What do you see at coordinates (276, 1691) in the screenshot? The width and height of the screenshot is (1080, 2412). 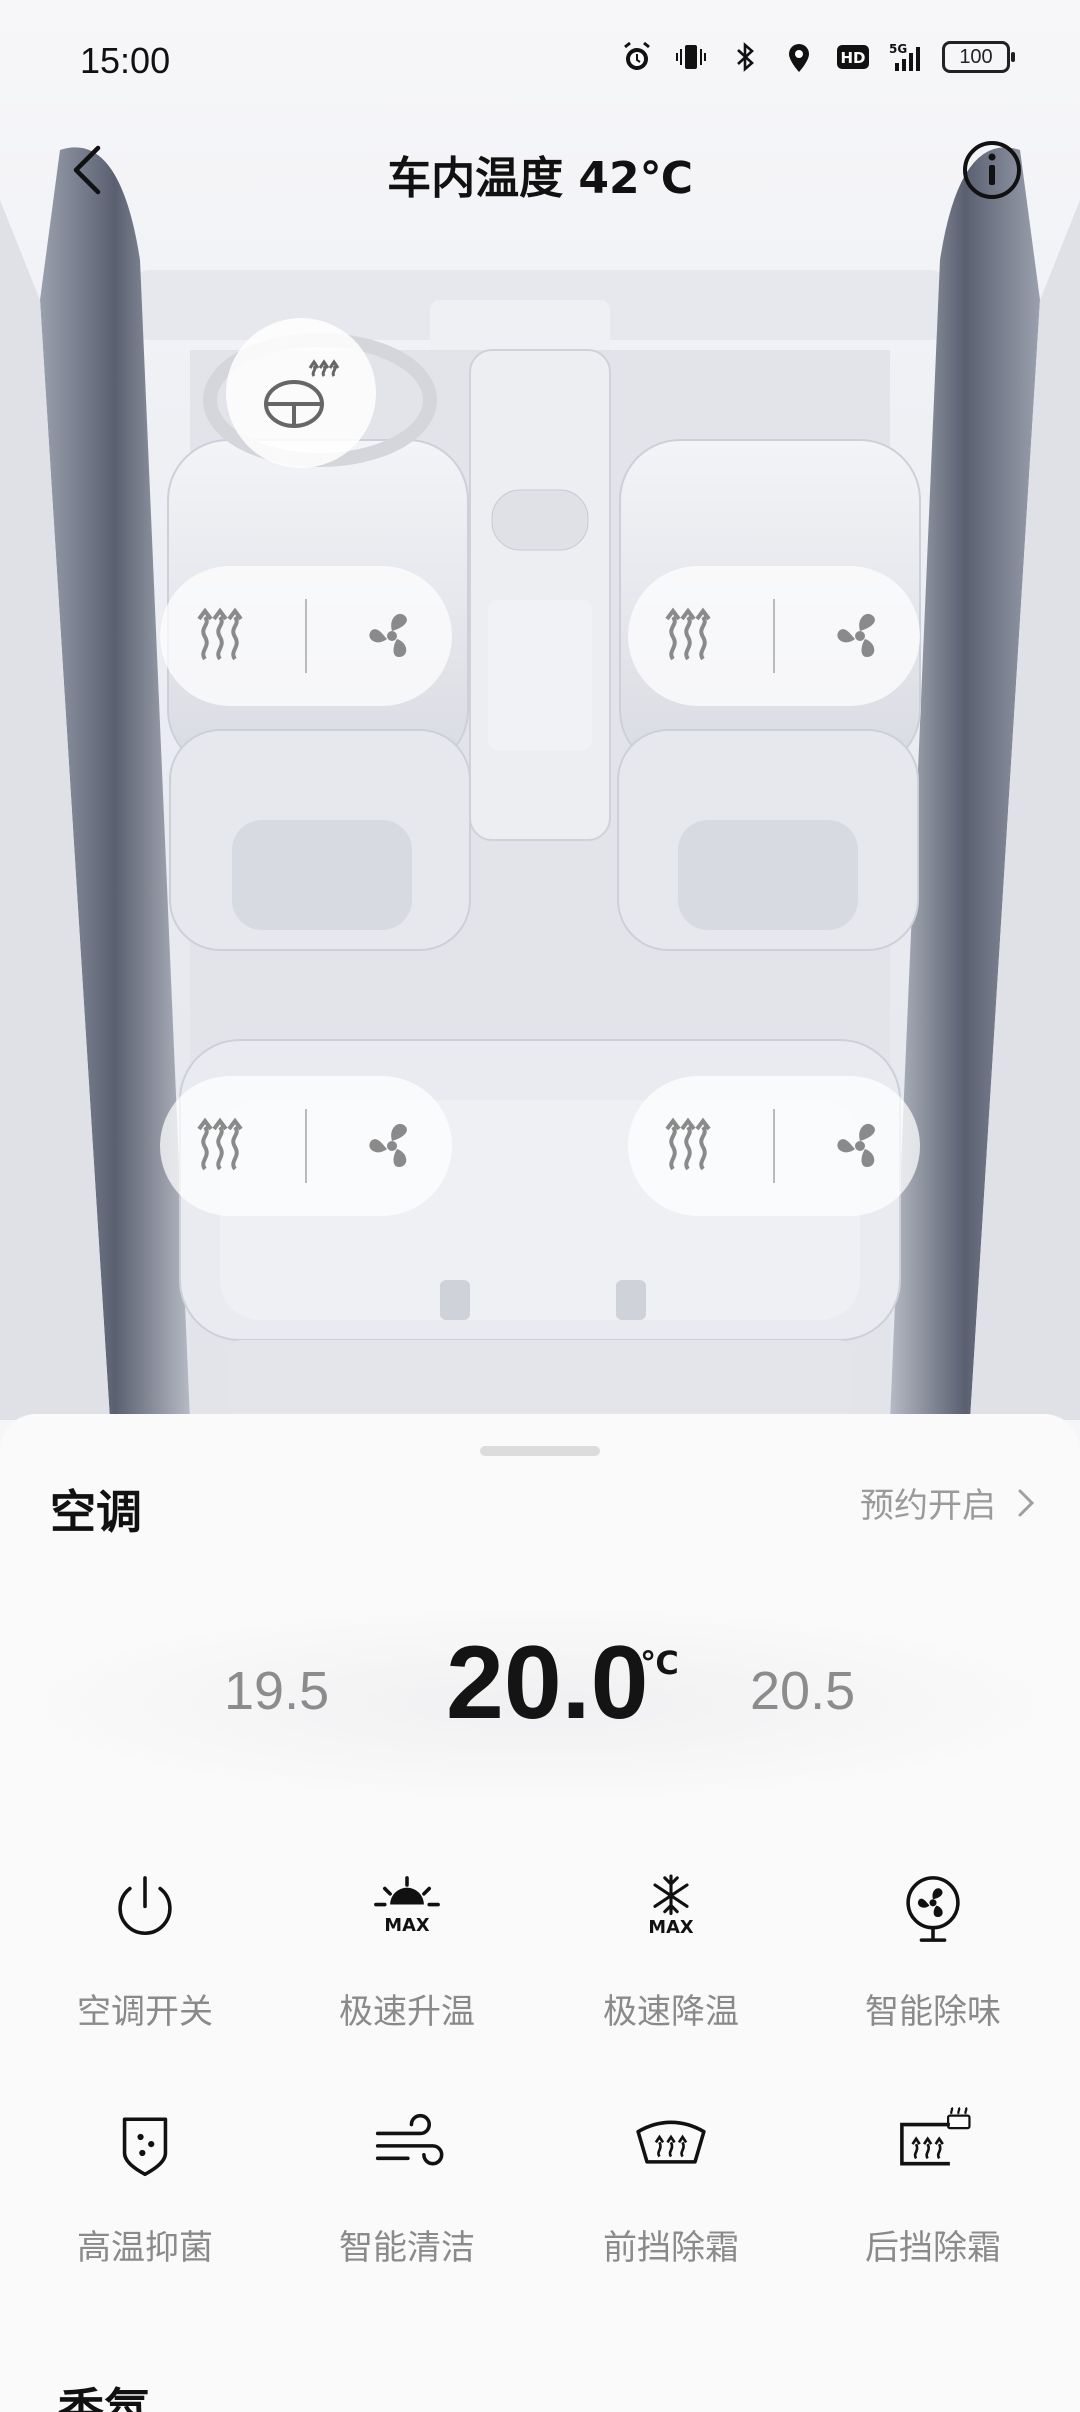 I see `temp-prev: 19.5` at bounding box center [276, 1691].